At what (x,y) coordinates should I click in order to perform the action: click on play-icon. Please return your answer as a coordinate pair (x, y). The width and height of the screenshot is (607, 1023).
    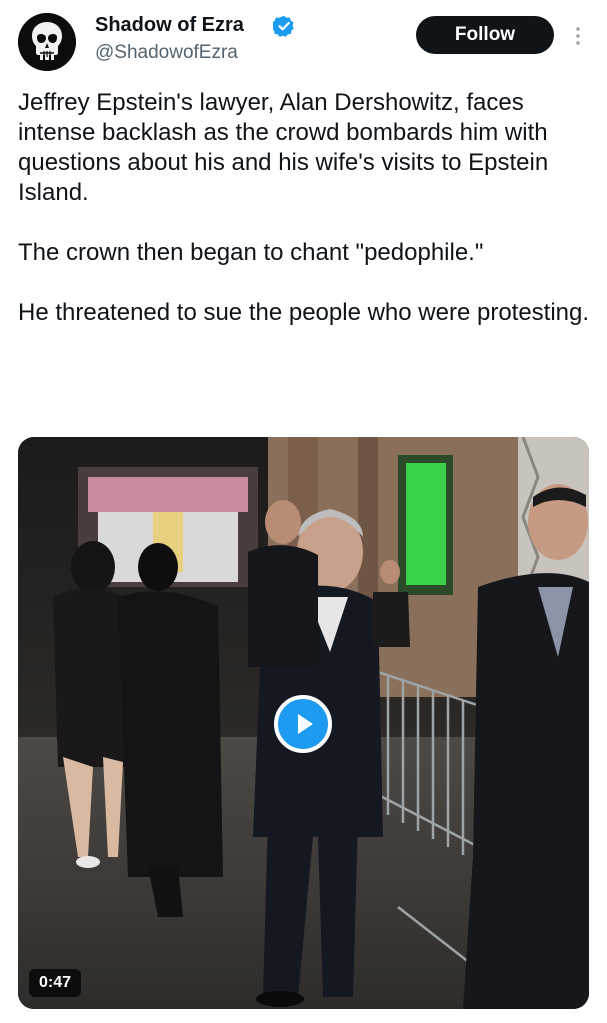
    Looking at the image, I should click on (303, 724).